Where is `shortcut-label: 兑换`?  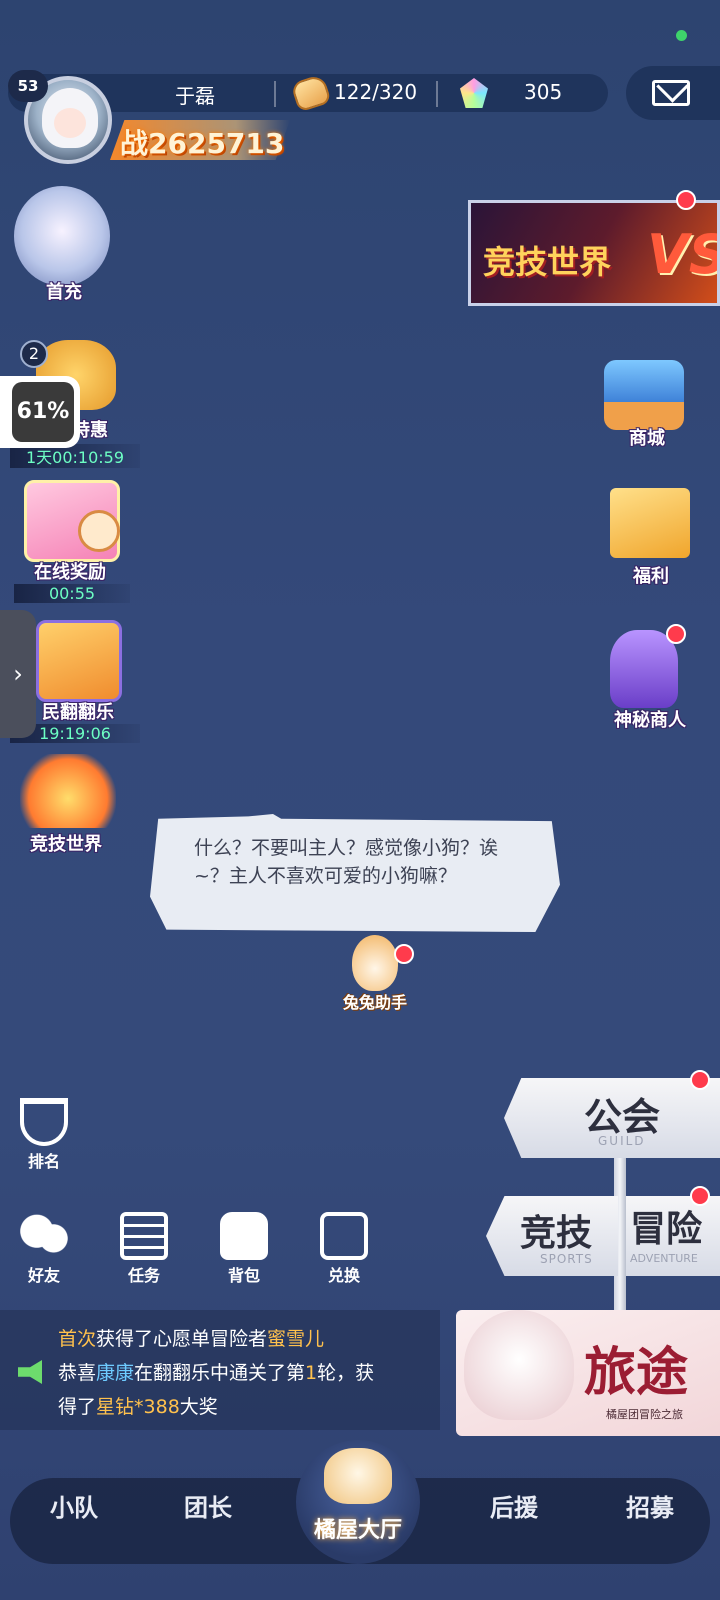
shortcut-label: 兑换 is located at coordinates (343, 1275).